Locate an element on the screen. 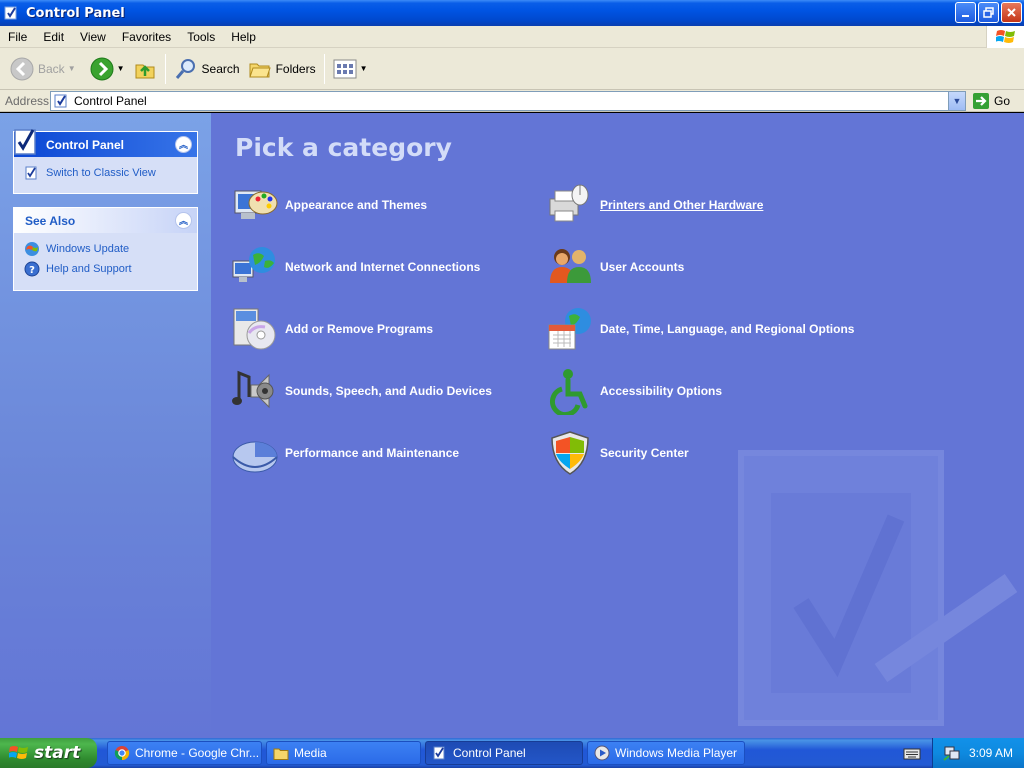 This screenshot has width=1024, height=768. network-status-icon is located at coordinates (952, 753).